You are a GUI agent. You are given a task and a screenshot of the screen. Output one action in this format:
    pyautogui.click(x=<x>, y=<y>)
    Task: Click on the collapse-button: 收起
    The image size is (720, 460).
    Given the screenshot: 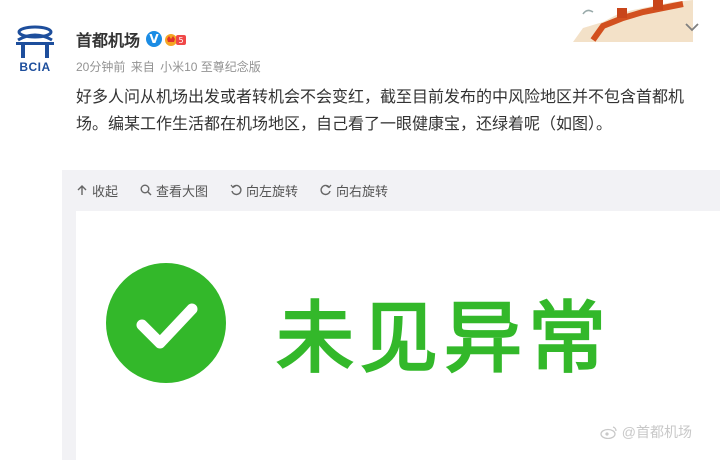 What is the action you would take?
    pyautogui.click(x=97, y=190)
    